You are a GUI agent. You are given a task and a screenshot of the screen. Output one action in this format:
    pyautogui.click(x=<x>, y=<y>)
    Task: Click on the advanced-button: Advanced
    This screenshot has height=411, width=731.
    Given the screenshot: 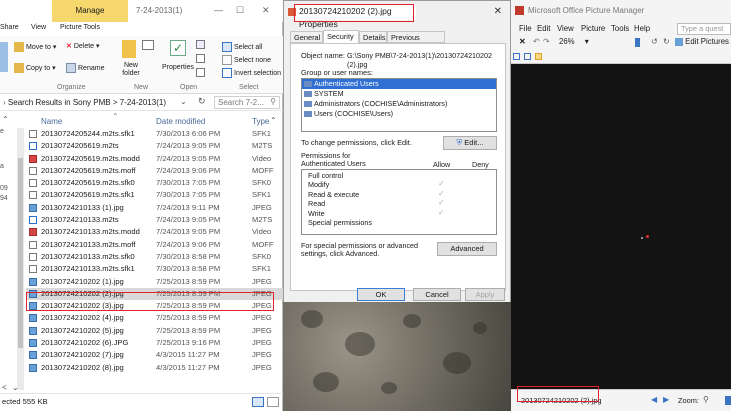 What is the action you would take?
    pyautogui.click(x=467, y=249)
    